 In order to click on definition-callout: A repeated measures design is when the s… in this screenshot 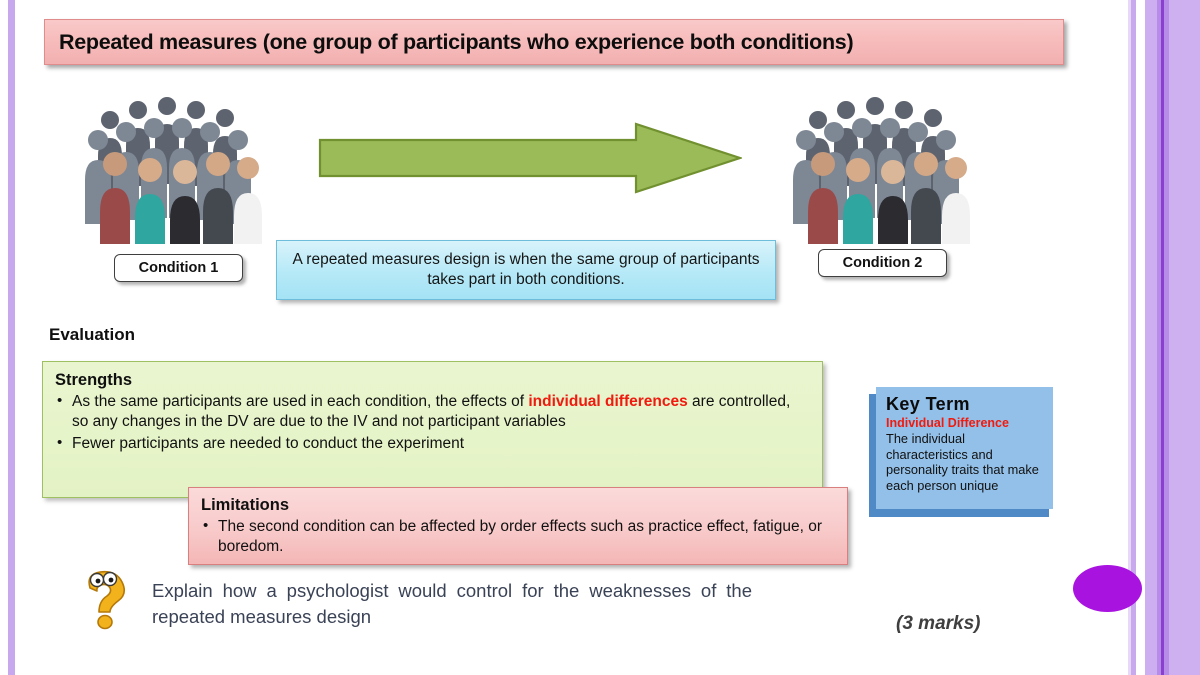, I will do `click(526, 270)`.